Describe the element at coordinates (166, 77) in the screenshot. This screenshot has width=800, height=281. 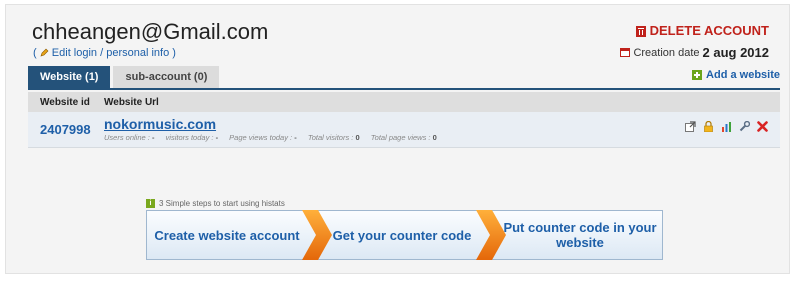
I see `tab-sub-account: sub-account (0)` at that location.